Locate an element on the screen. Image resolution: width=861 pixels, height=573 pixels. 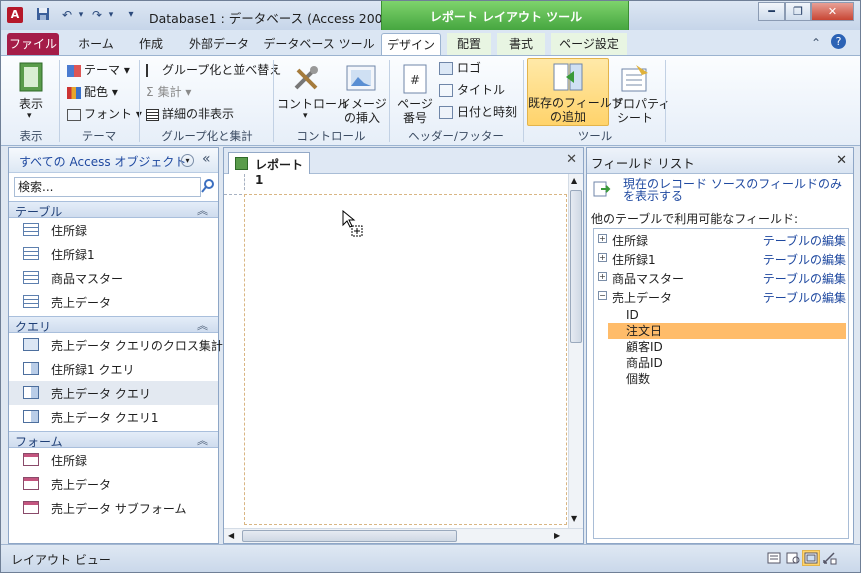
page-number-button: # ページ 番号 is located at coordinates (415, 92).